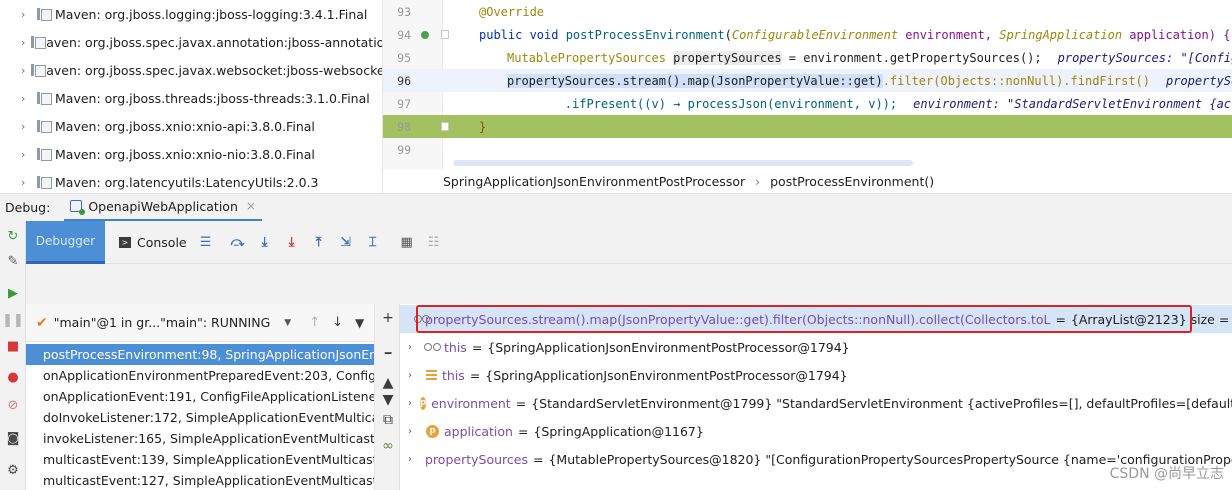 This screenshot has width=1232, height=490. I want to click on line-number: 95, so click(404, 57).